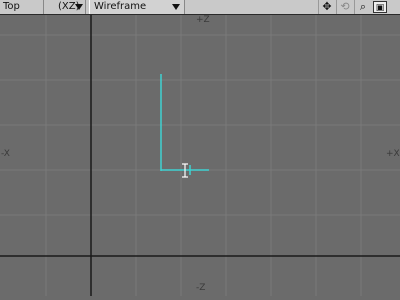 This screenshot has width=400, height=300. Describe the element at coordinates (5, 154) in the screenshot. I see `axis-label-left: -X` at that location.